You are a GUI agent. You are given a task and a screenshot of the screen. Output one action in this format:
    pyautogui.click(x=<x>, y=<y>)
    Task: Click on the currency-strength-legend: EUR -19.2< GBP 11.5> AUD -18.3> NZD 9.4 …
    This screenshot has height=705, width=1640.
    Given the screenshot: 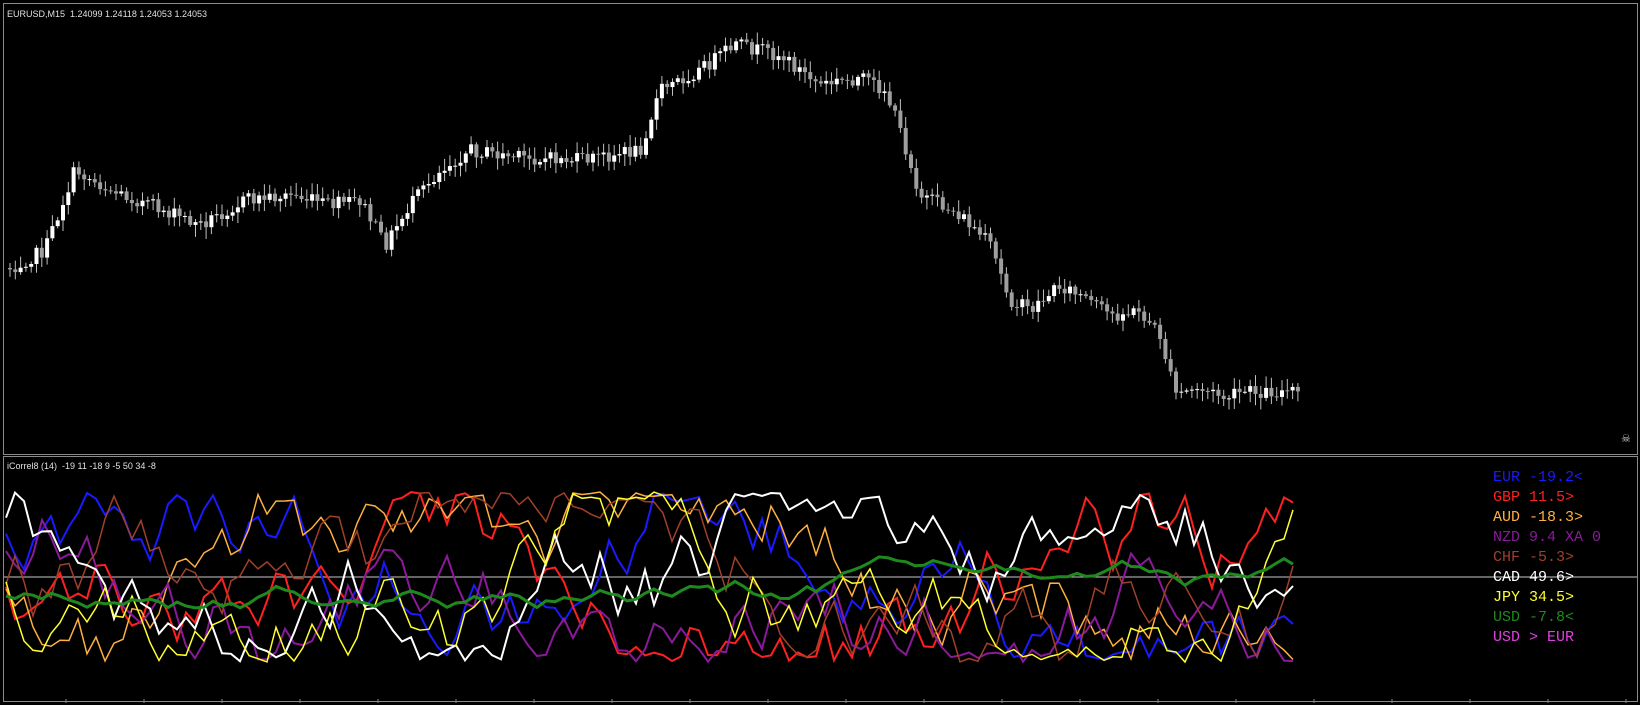 What is the action you would take?
    pyautogui.click(x=1547, y=558)
    